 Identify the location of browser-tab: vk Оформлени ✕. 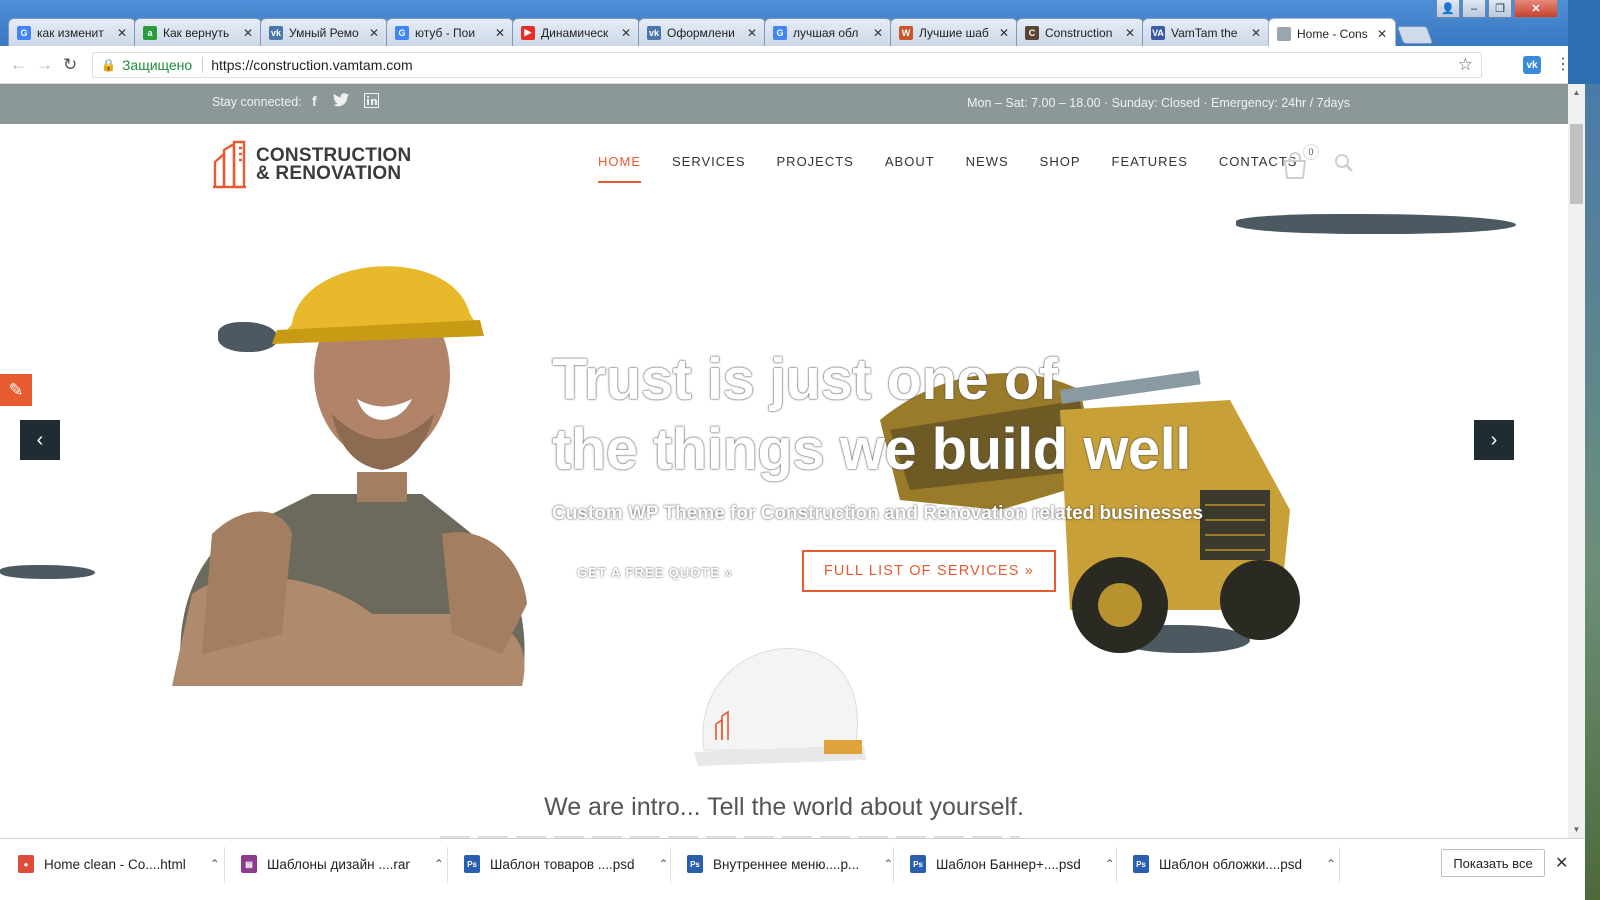
(702, 32).